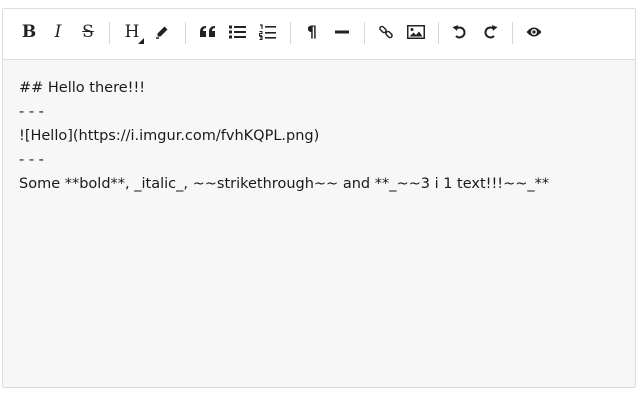  I want to click on pilcrow-icon: ¶, so click(312, 31).